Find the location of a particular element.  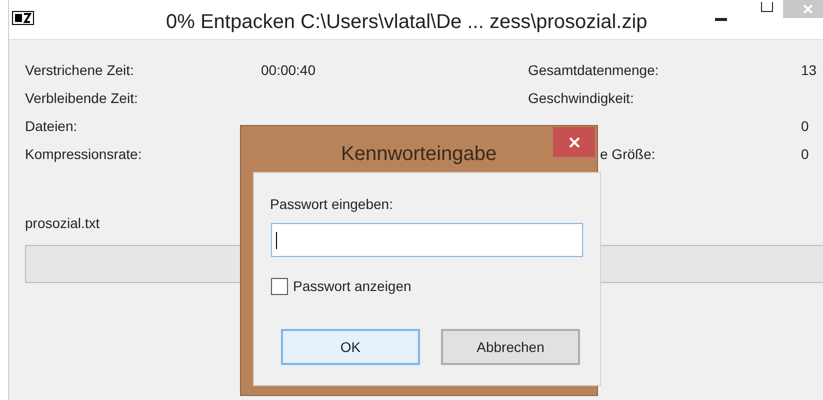

stat-value: 00:00:40 is located at coordinates (288, 69).